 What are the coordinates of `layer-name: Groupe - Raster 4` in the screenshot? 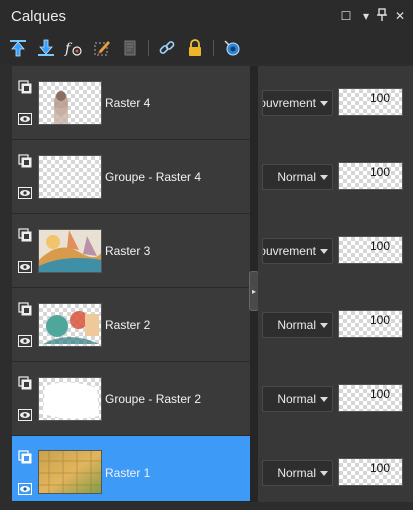 It's located at (153, 177).